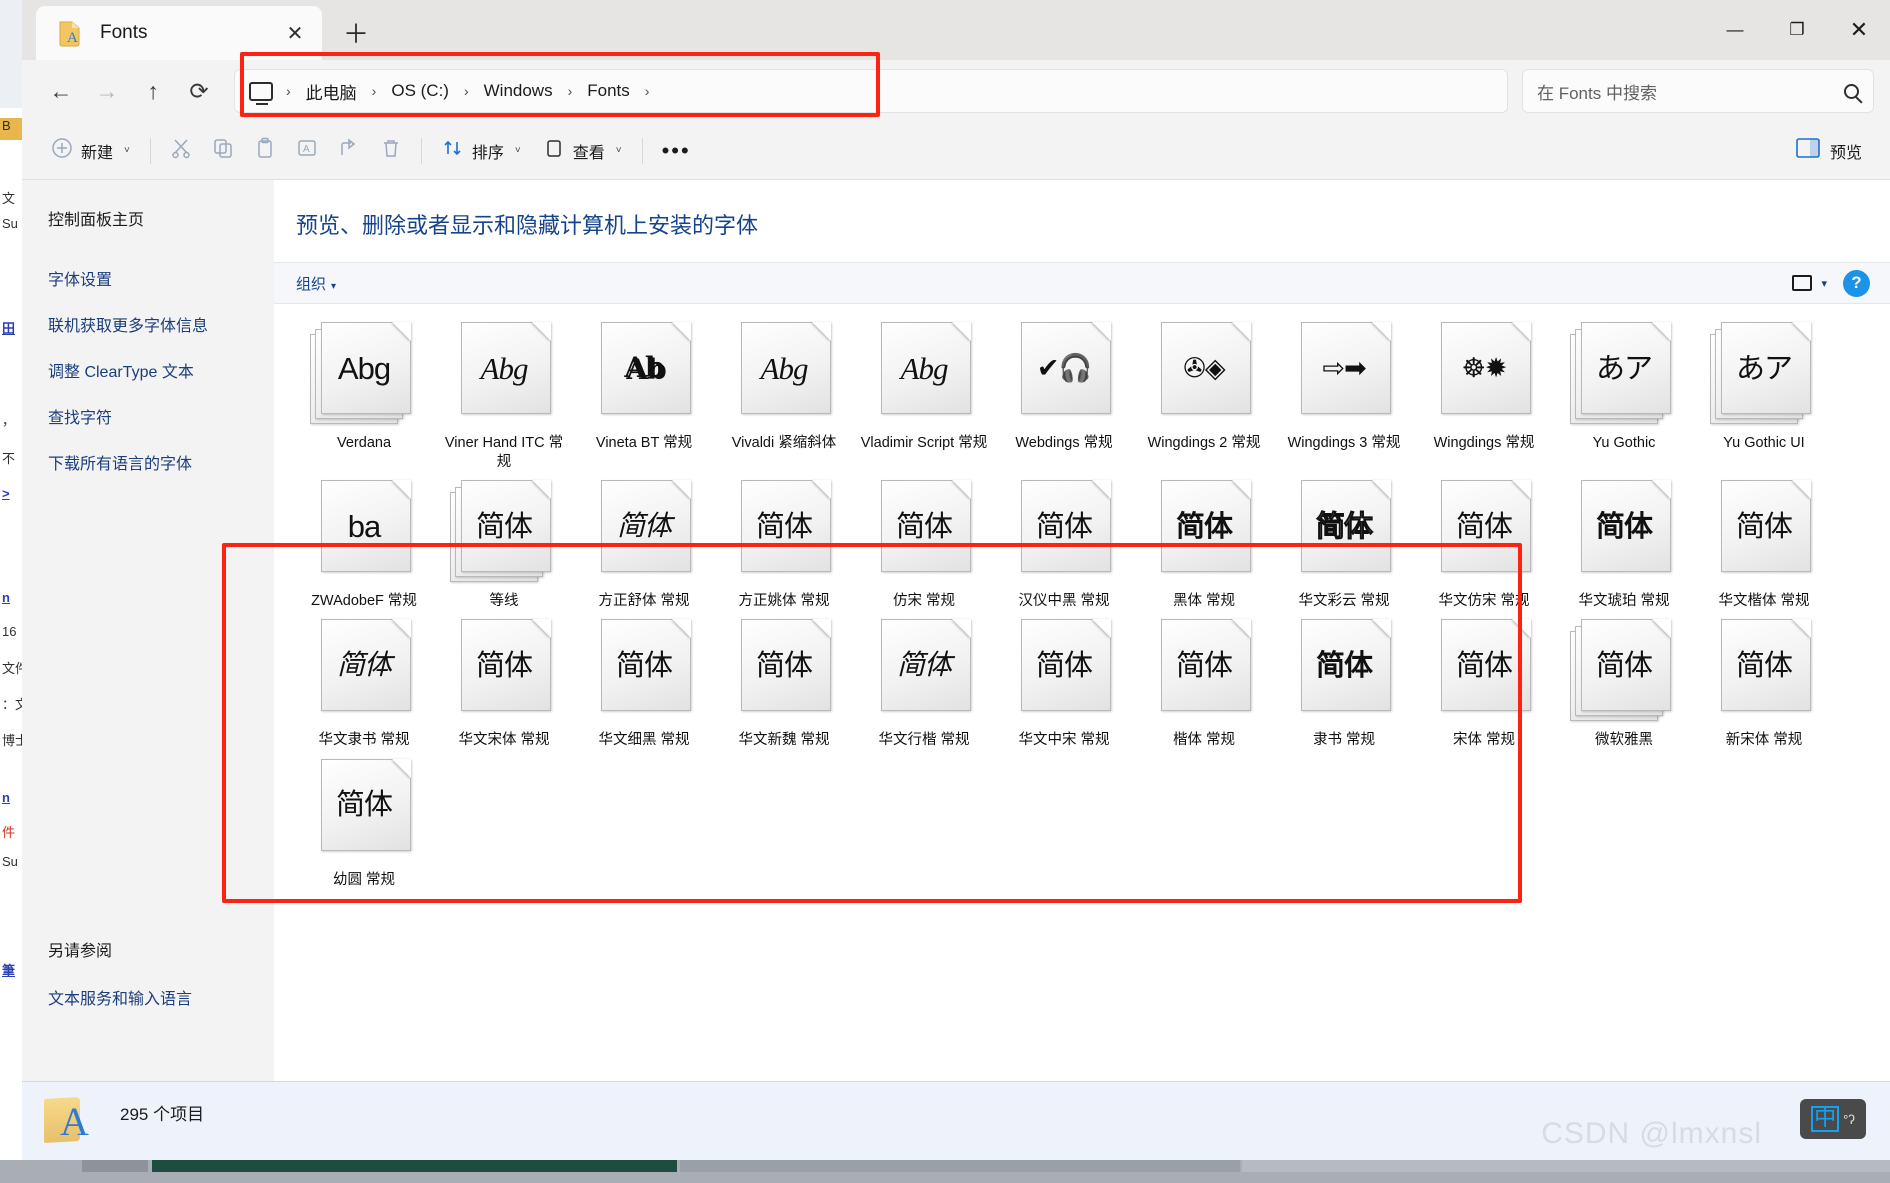 Image resolution: width=1890 pixels, height=1183 pixels. I want to click on font-tile: 简体 宋体 常规, so click(1484, 684).